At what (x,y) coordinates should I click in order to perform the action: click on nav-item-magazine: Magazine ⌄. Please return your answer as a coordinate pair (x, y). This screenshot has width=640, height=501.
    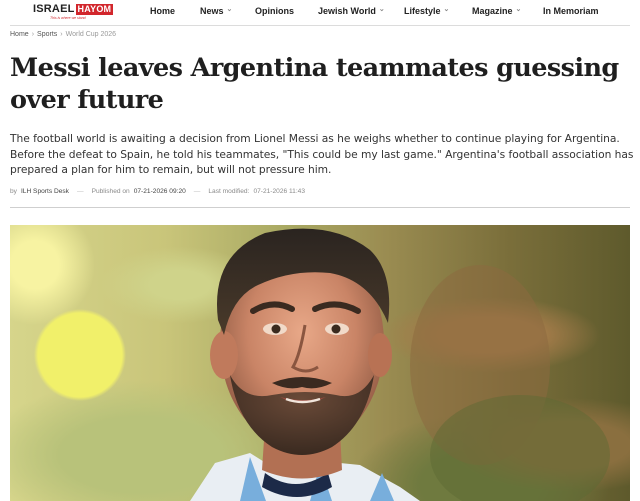
    Looking at the image, I should click on (497, 11).